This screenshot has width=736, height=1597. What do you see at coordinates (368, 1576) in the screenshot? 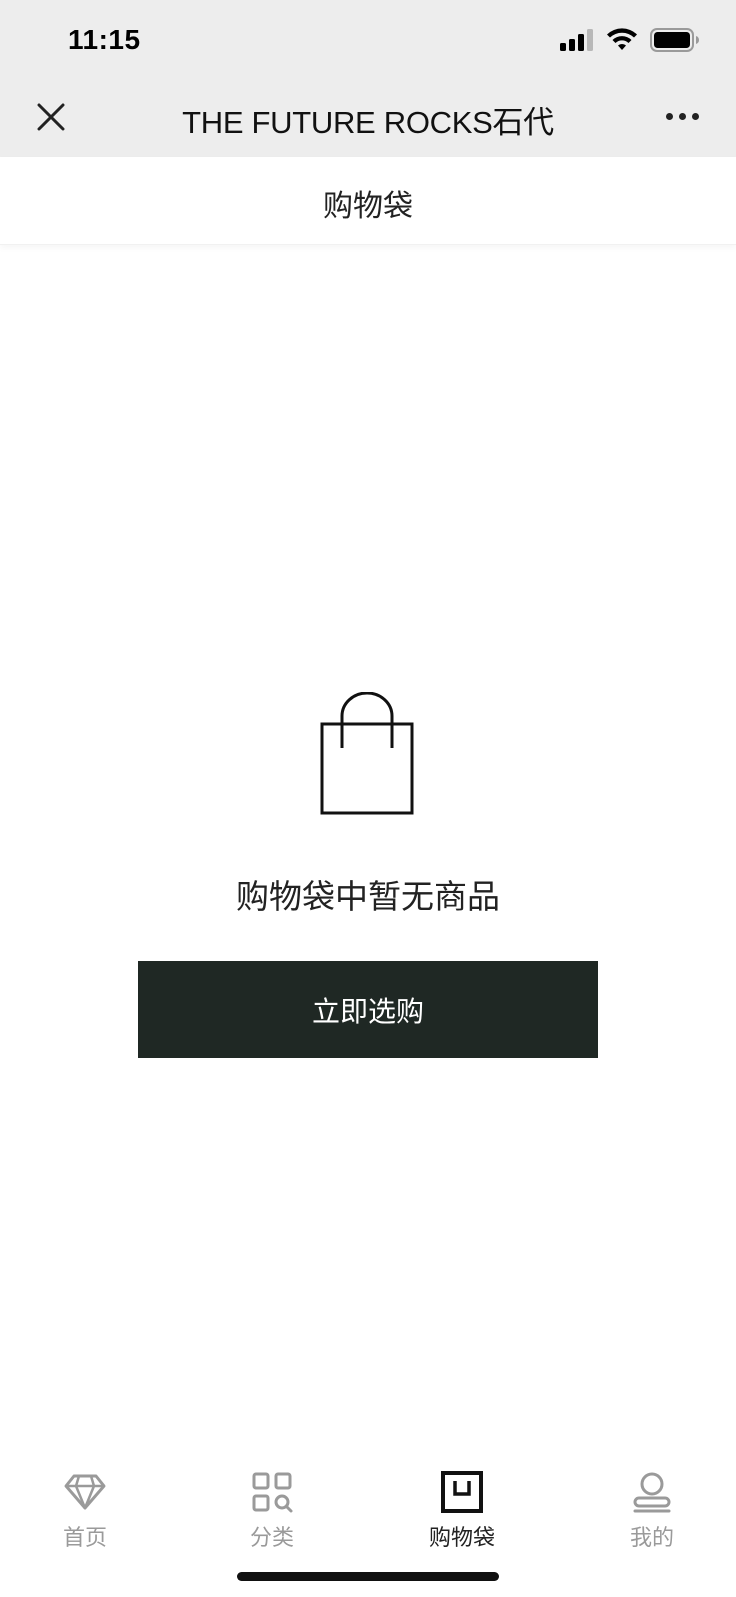
I see `home-indicator` at bounding box center [368, 1576].